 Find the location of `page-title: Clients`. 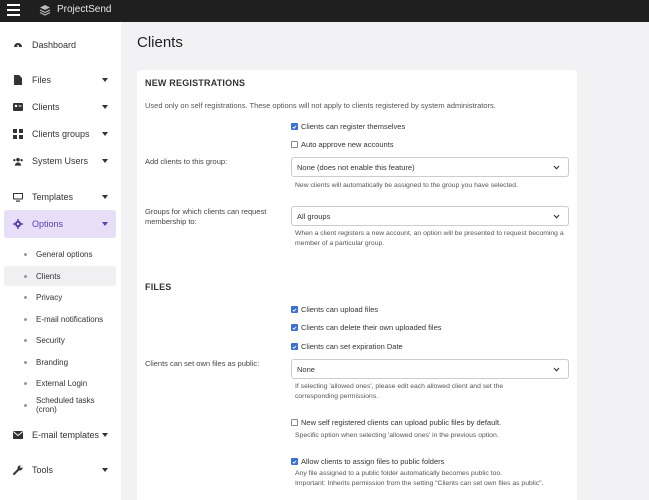

page-title: Clients is located at coordinates (160, 42).